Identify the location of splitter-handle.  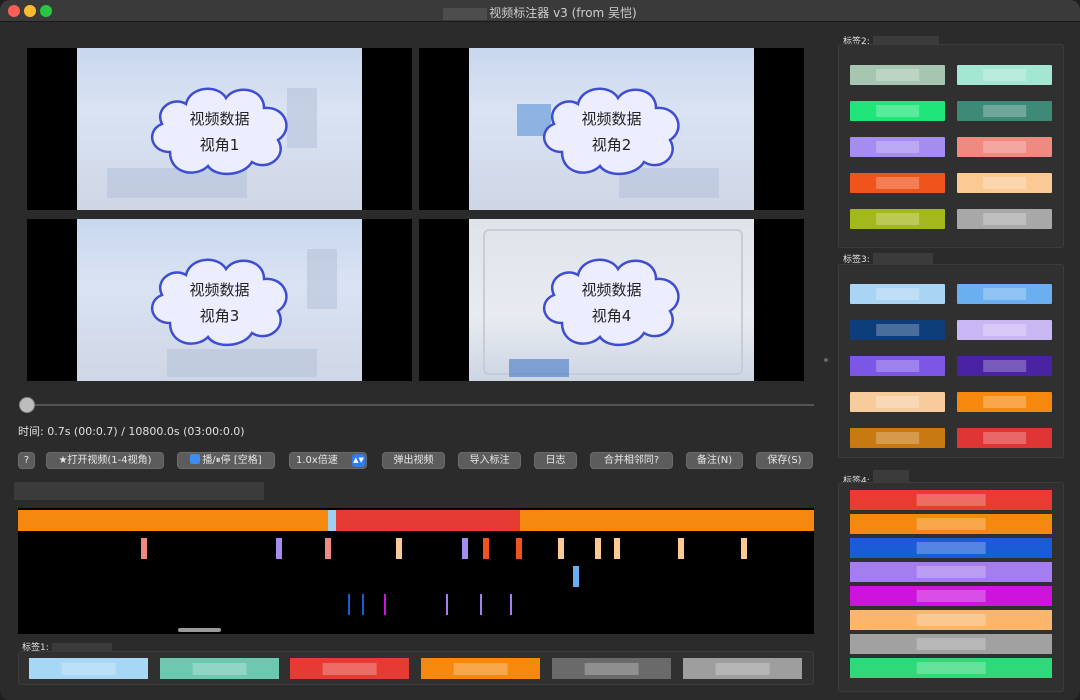
(826, 360).